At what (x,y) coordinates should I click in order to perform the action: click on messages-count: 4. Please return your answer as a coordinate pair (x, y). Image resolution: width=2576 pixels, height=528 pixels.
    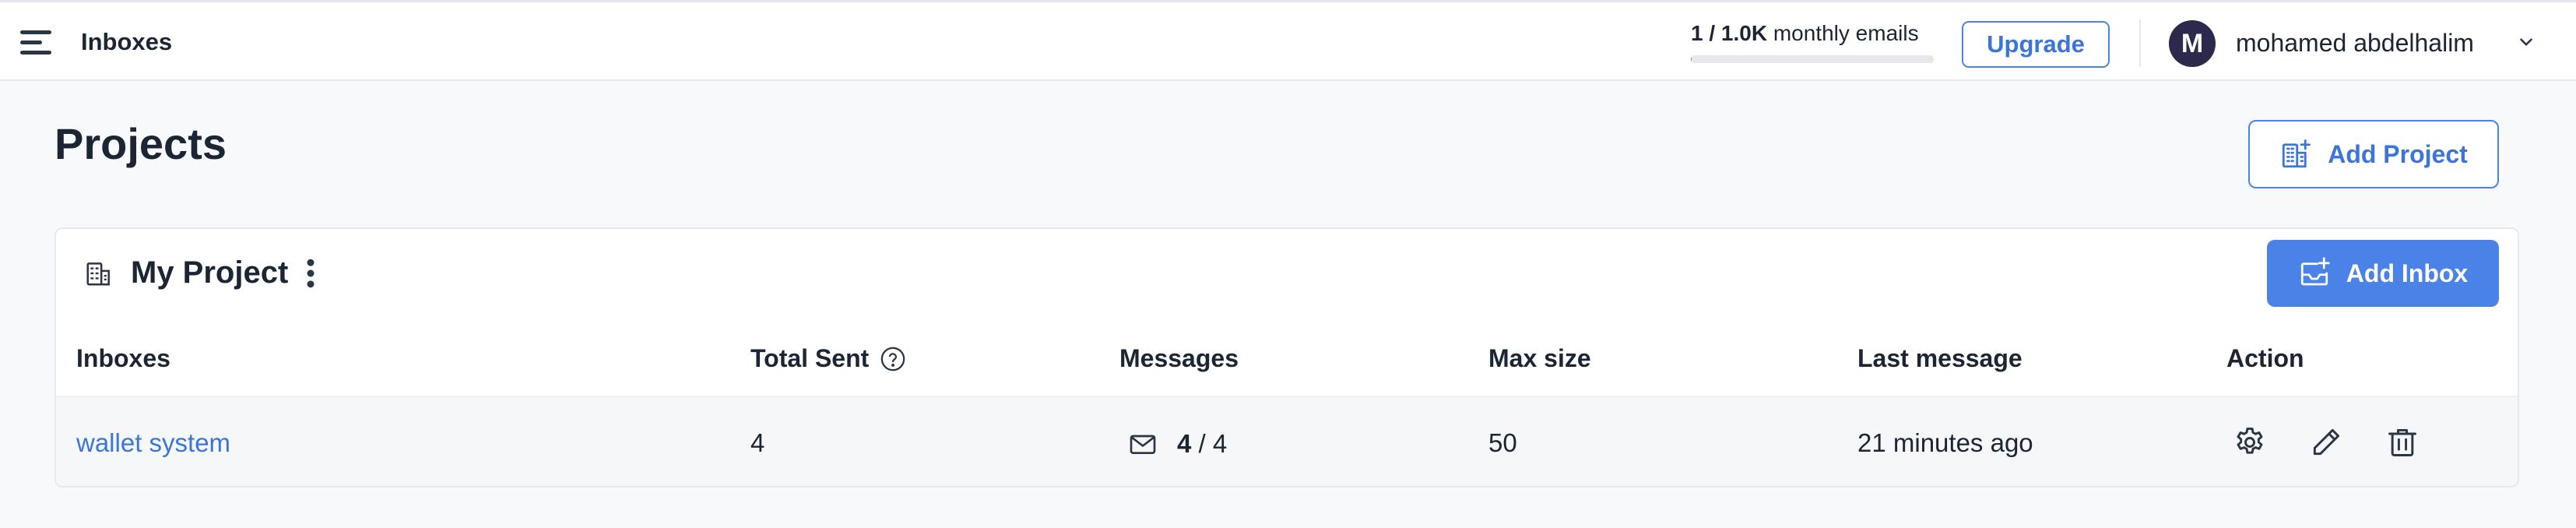
    Looking at the image, I should click on (1184, 444).